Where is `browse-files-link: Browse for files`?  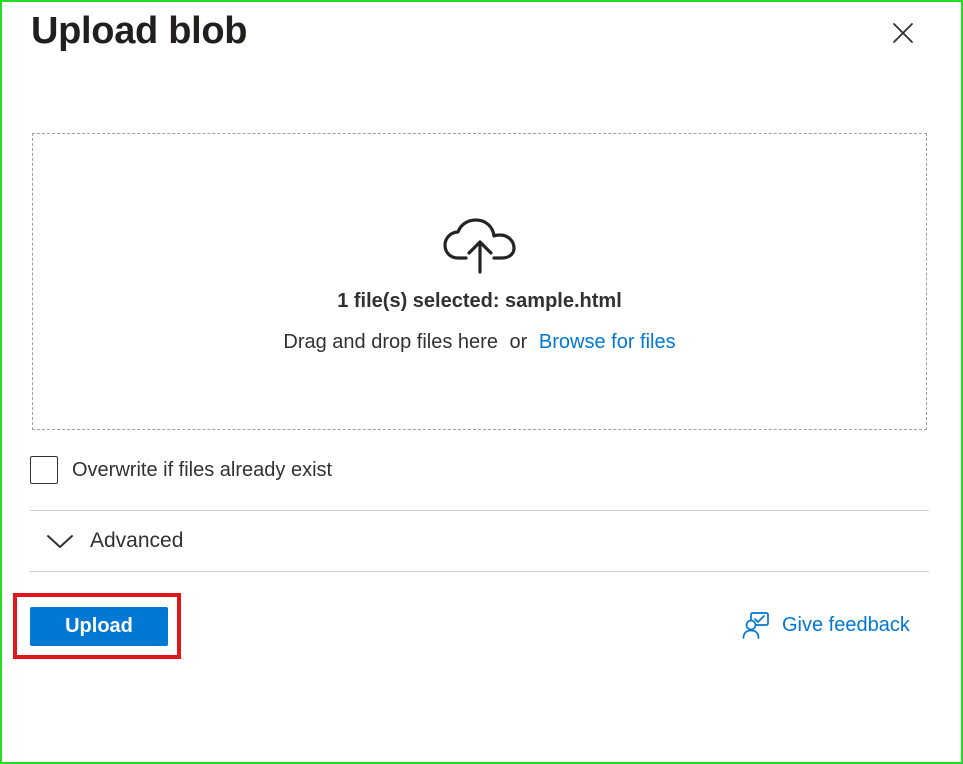 browse-files-link: Browse for files is located at coordinates (607, 342).